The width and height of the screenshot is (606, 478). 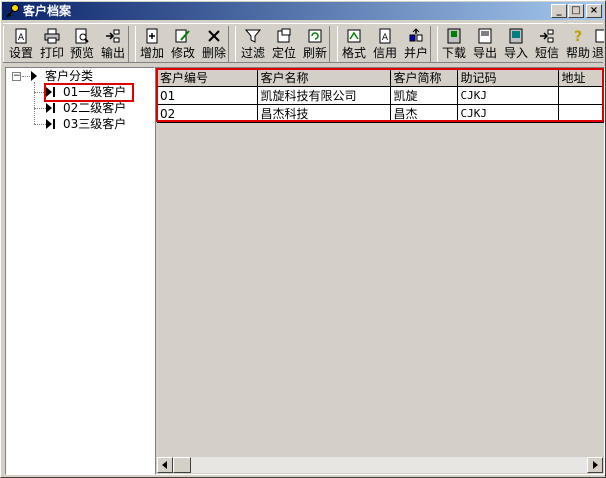 What do you see at coordinates (516, 36) in the screenshot?
I see `import-icon` at bounding box center [516, 36].